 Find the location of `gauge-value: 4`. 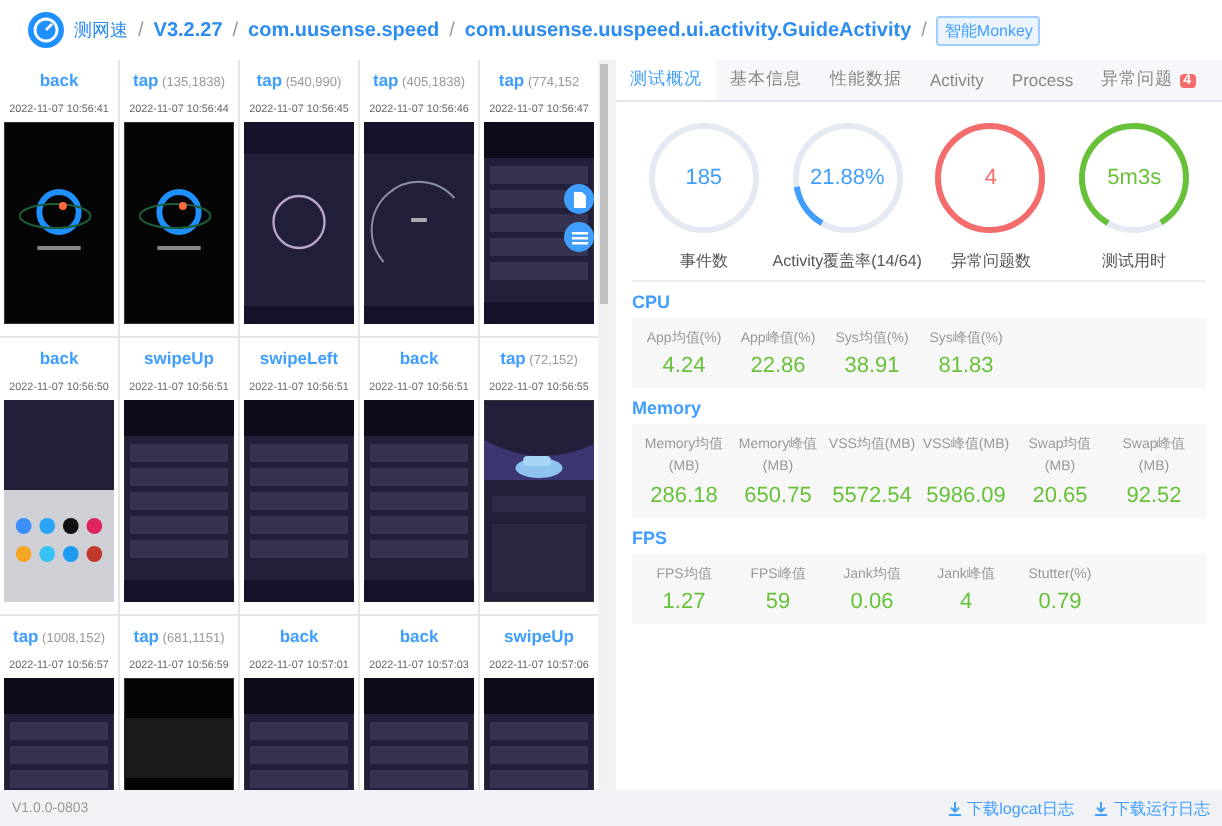

gauge-value: 4 is located at coordinates (990, 178).